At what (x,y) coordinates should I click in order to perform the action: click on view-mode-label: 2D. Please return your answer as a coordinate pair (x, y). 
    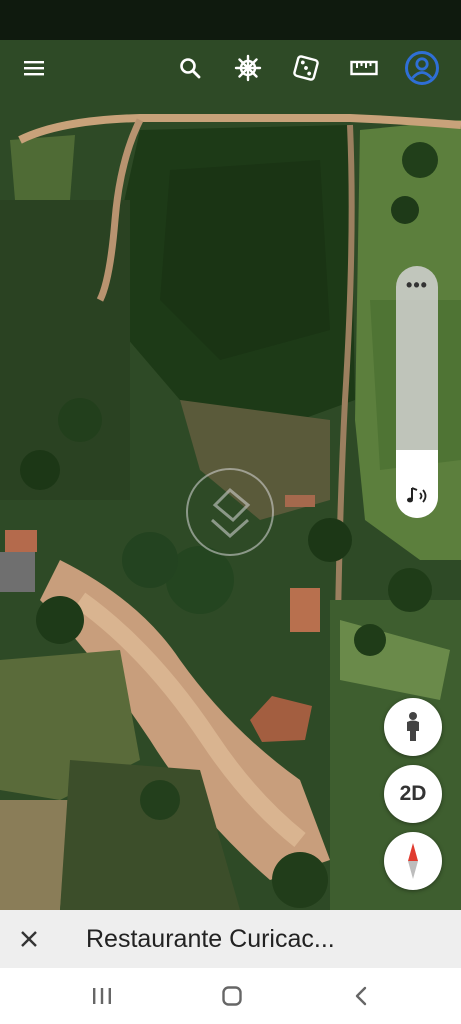
    Looking at the image, I should click on (413, 793).